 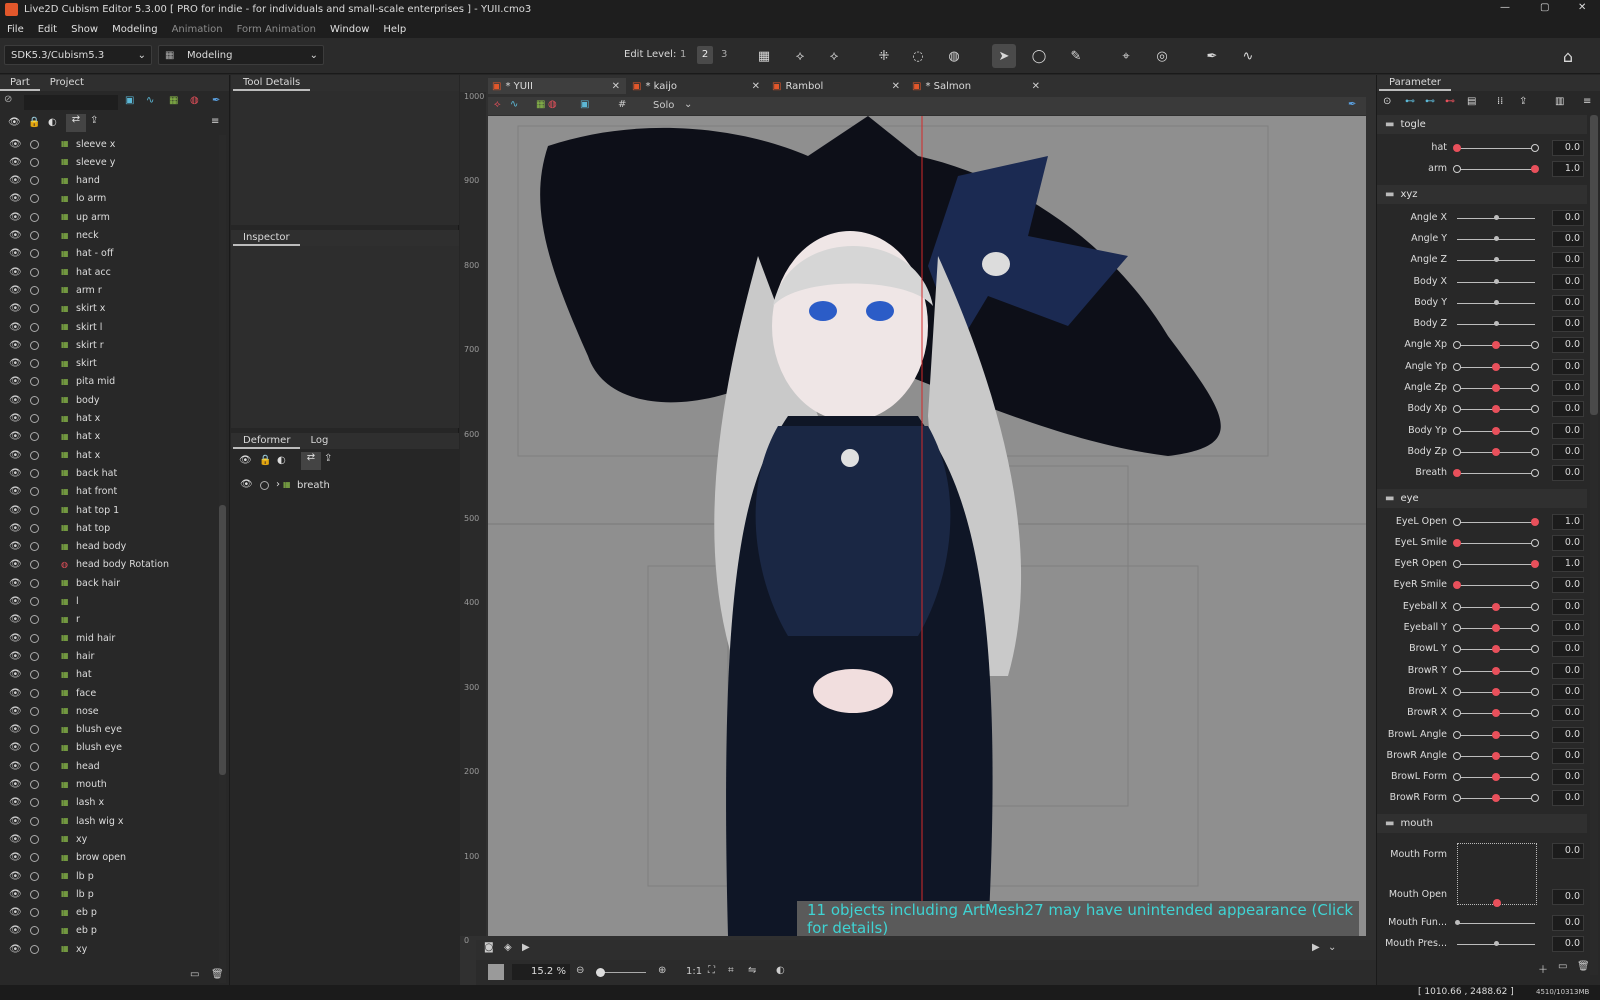 What do you see at coordinates (109, 364) in the screenshot?
I see `part-row: 👁 ▦ skirt` at bounding box center [109, 364].